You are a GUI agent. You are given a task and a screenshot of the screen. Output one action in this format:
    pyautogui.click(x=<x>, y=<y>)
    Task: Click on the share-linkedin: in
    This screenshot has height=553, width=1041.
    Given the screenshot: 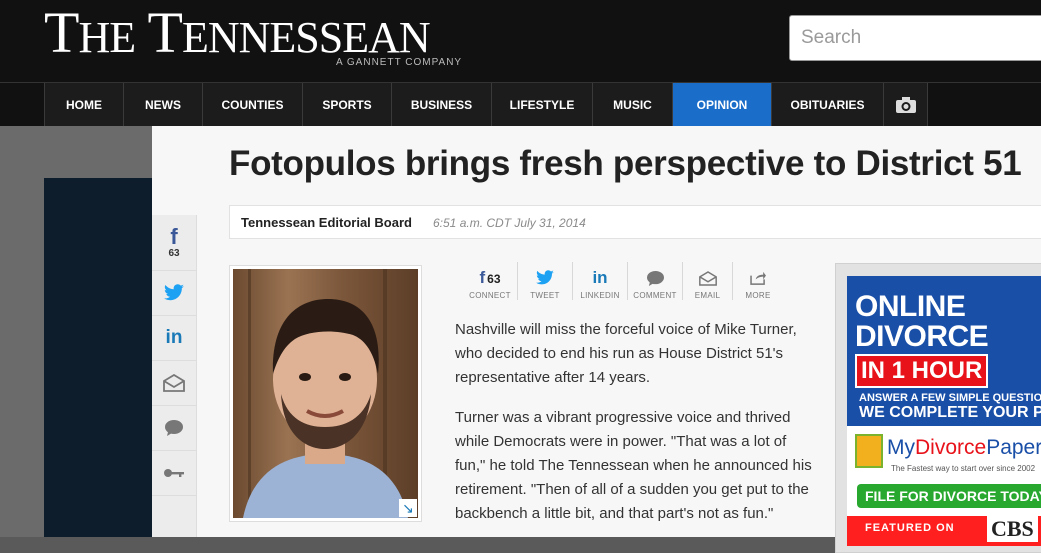 What is the action you would take?
    pyautogui.click(x=174, y=338)
    